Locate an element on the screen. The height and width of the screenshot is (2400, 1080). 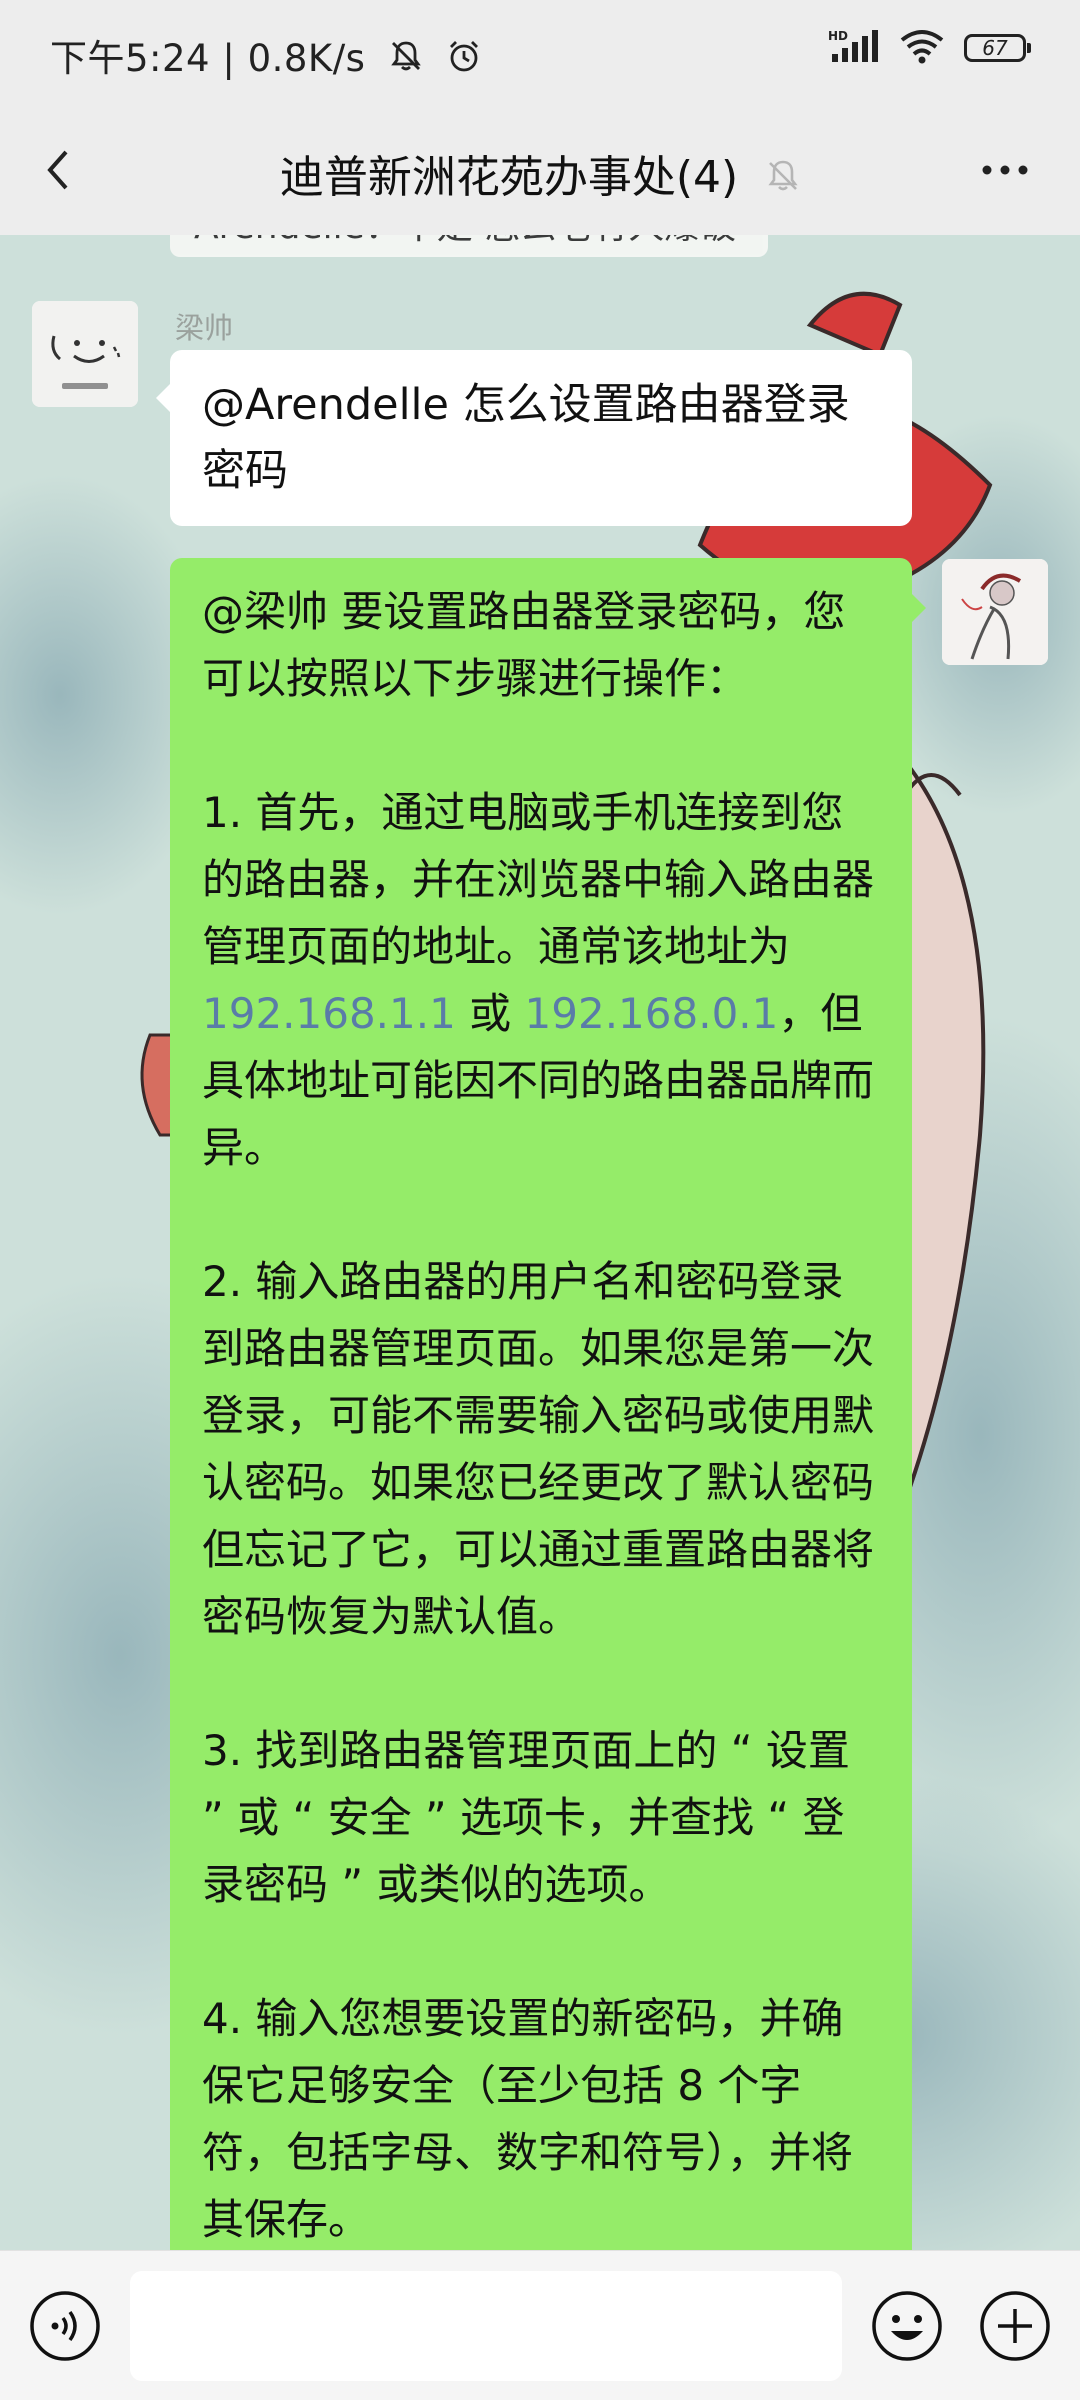
sender-avatar-image is located at coordinates (85, 354).